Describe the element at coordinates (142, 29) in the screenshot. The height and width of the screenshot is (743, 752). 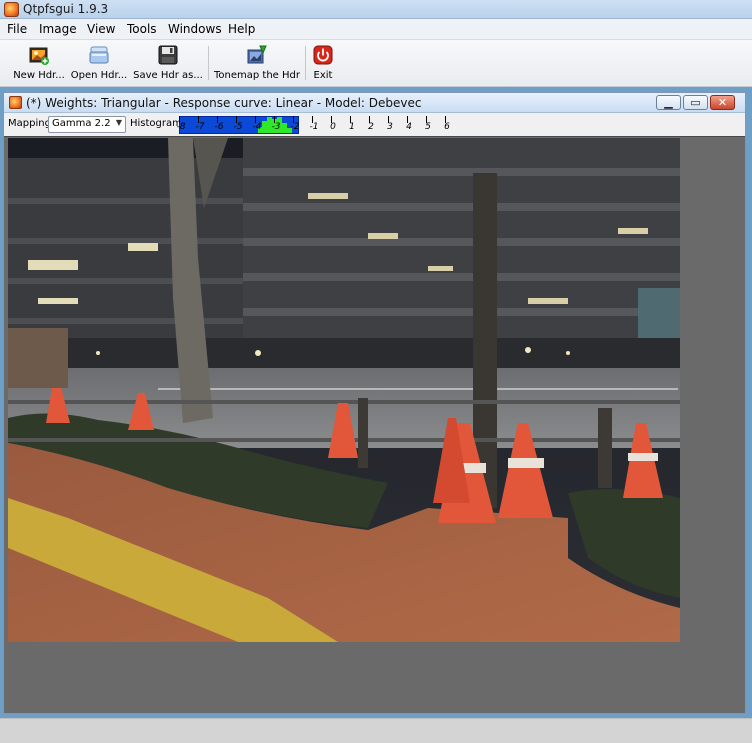
I see `menu-tools: Tools` at that location.